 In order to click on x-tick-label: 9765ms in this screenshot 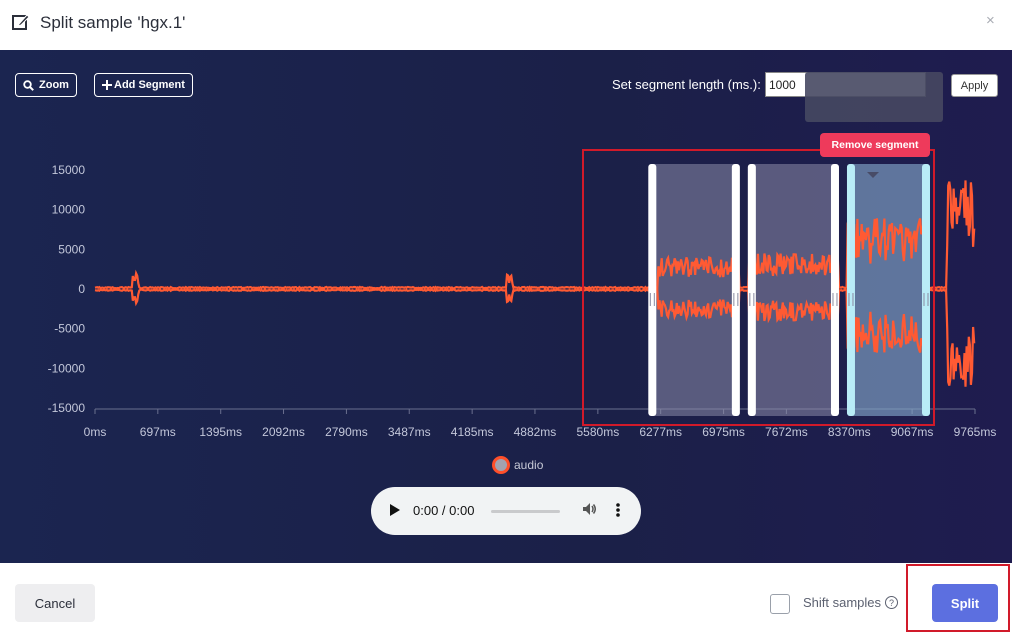, I will do `click(975, 432)`.